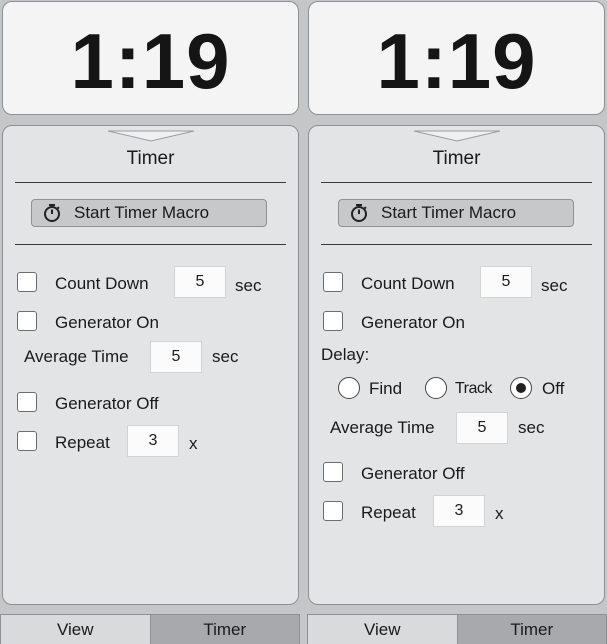 Image resolution: width=607 pixels, height=644 pixels. What do you see at coordinates (473, 388) in the screenshot?
I see `delay-track-label: Track` at bounding box center [473, 388].